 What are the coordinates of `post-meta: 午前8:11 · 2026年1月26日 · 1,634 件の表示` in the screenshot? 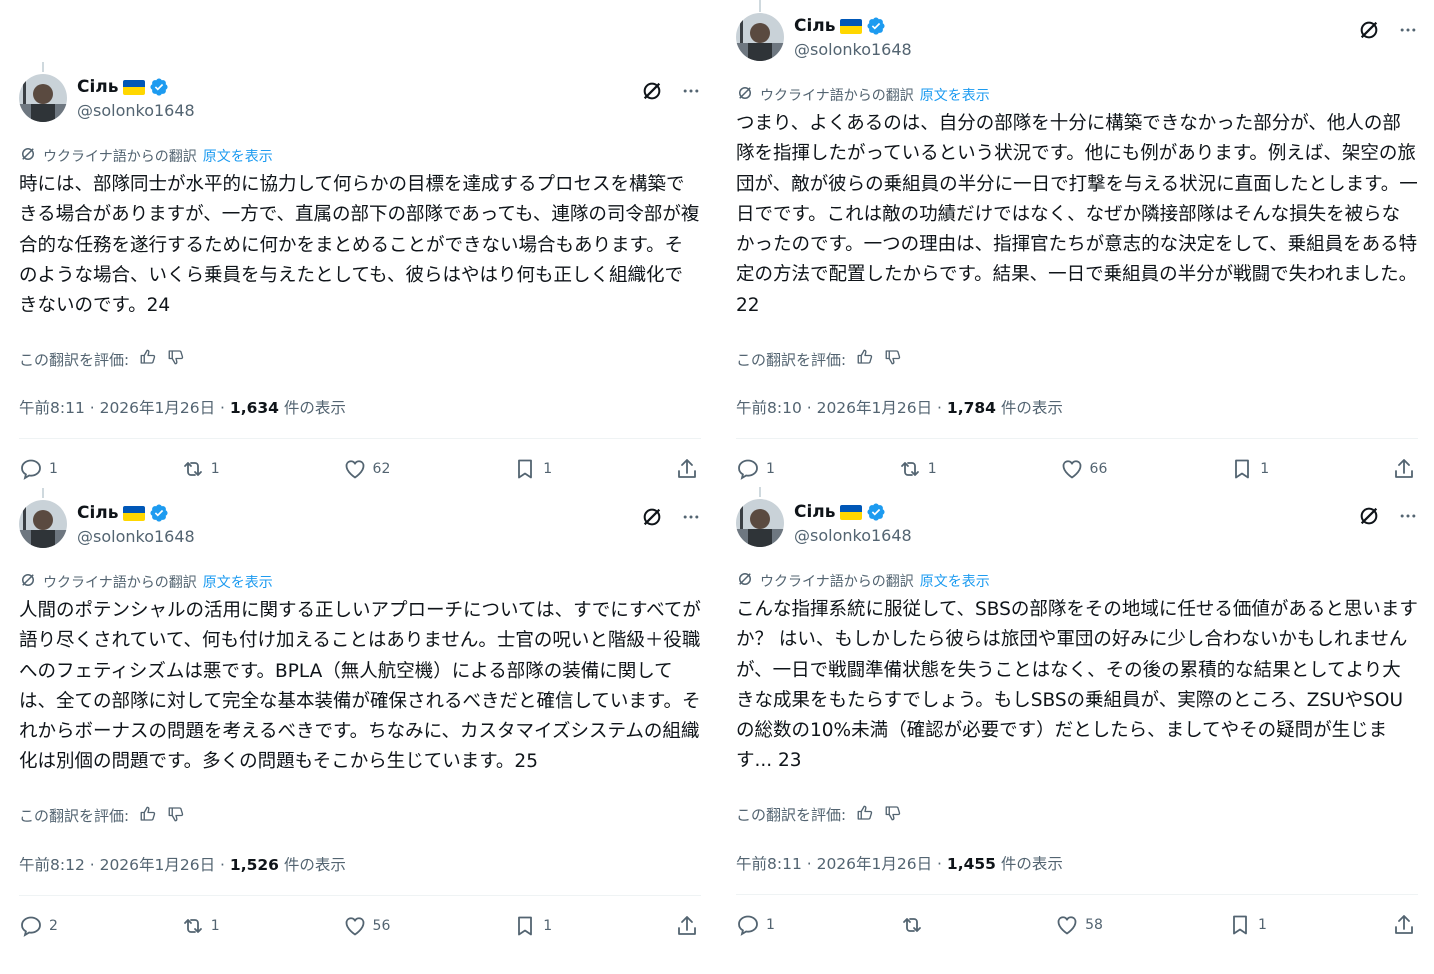 It's located at (360, 407).